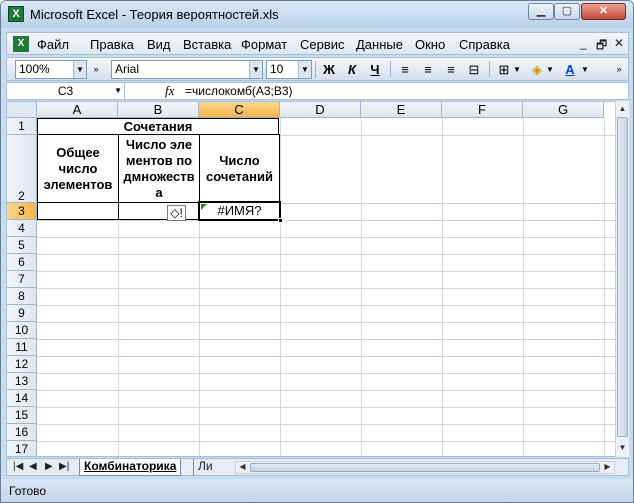  Describe the element at coordinates (401, 110) in the screenshot. I see `column-header-e: E` at that location.